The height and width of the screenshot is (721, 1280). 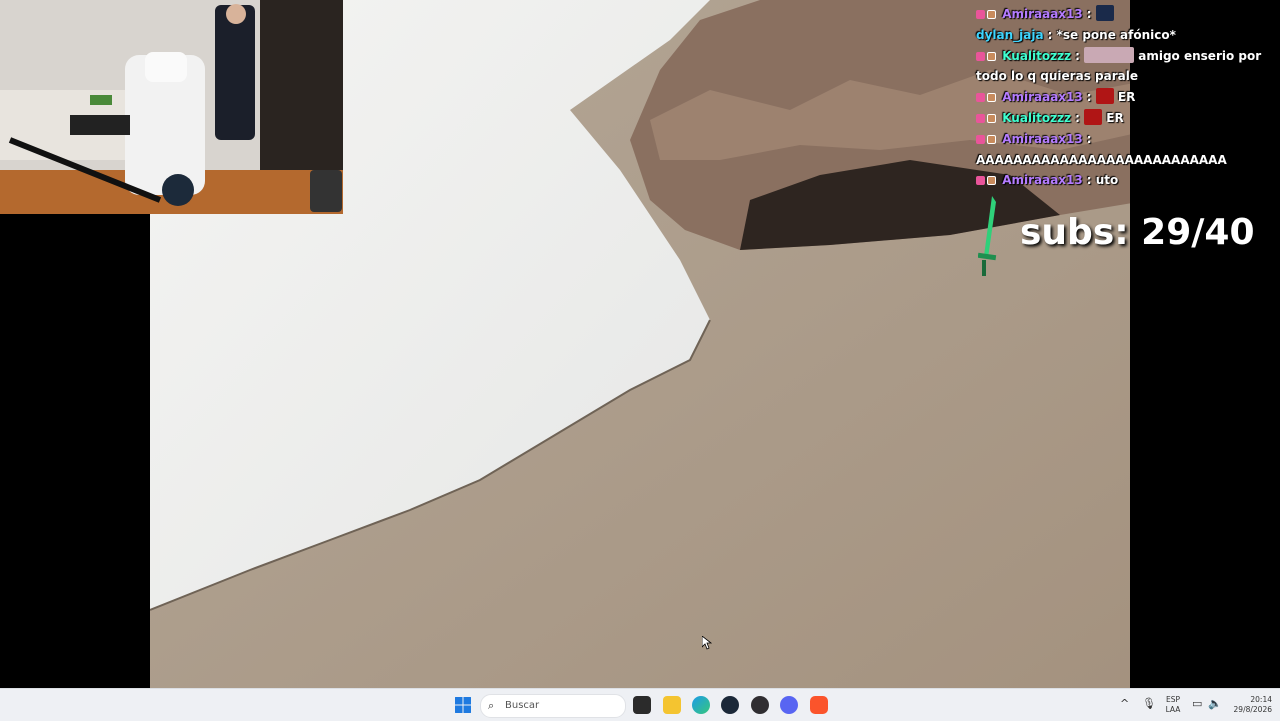 I want to click on speaker-icon: 🔈, so click(x=1215, y=703).